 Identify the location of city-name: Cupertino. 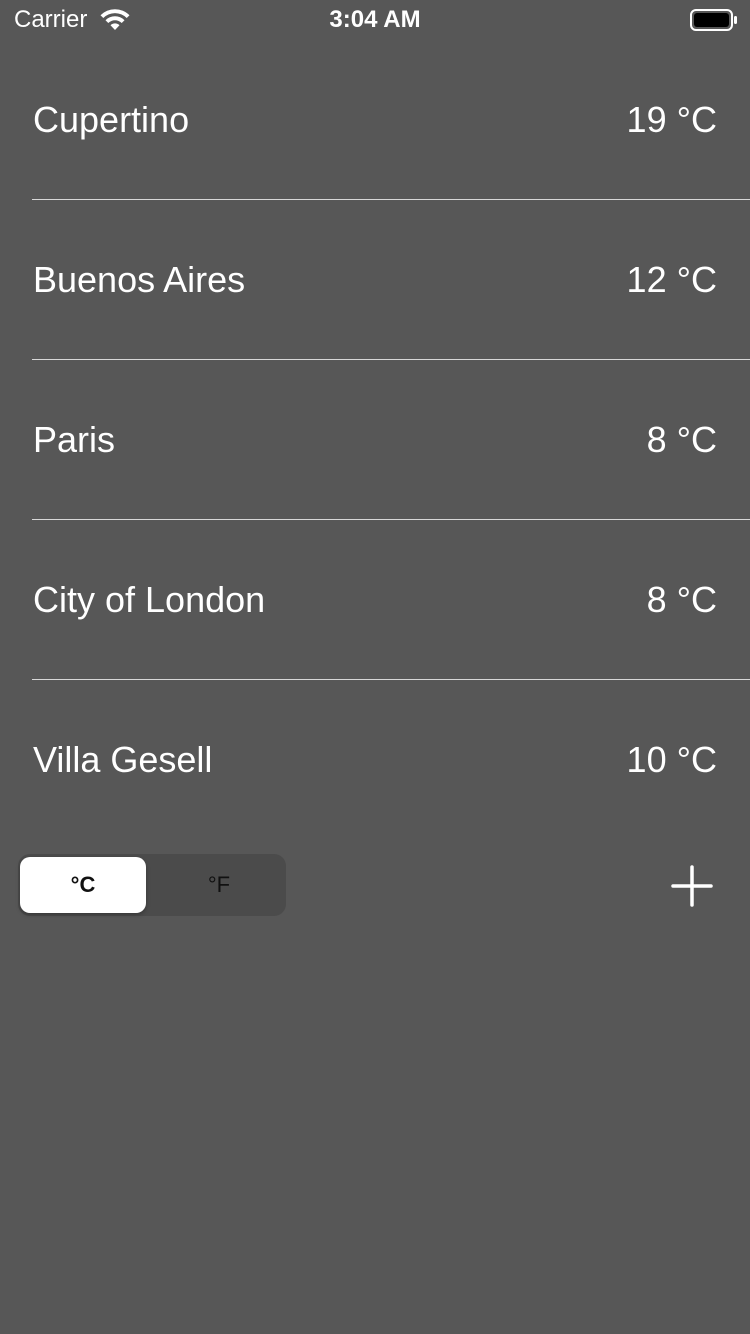
(111, 119).